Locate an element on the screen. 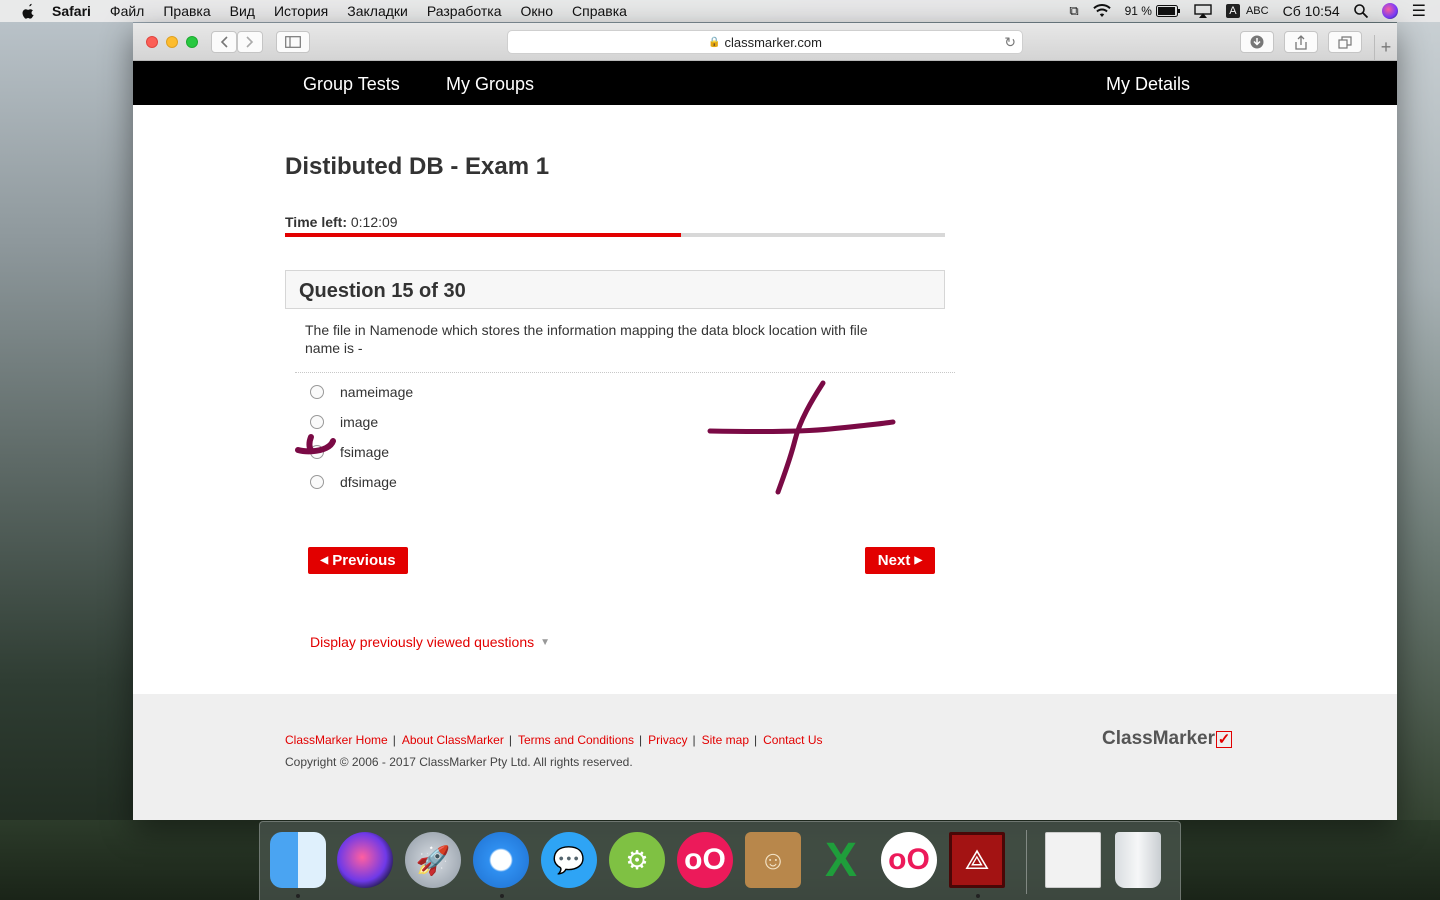  question-number: Question 15 of 30 is located at coordinates (382, 291).